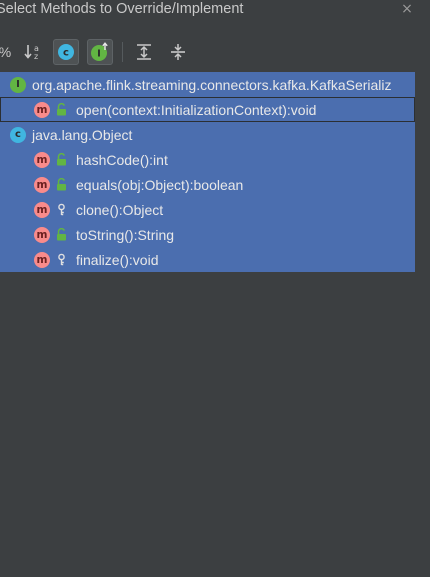 This screenshot has height=577, width=430. Describe the element at coordinates (160, 184) in the screenshot. I see `tree-row-label: equals(obj:Object):boolean` at that location.